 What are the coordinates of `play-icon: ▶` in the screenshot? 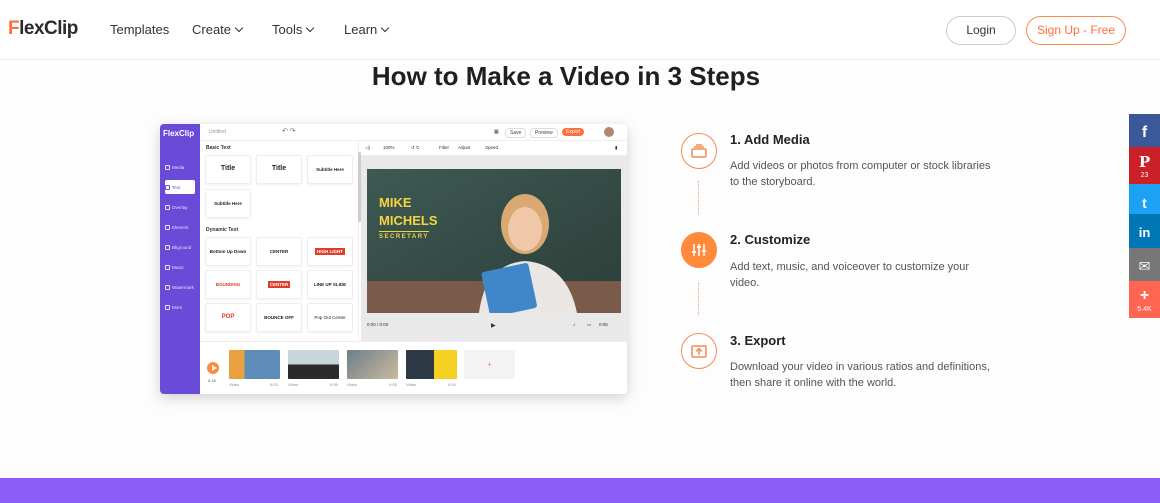 It's located at (493, 326).